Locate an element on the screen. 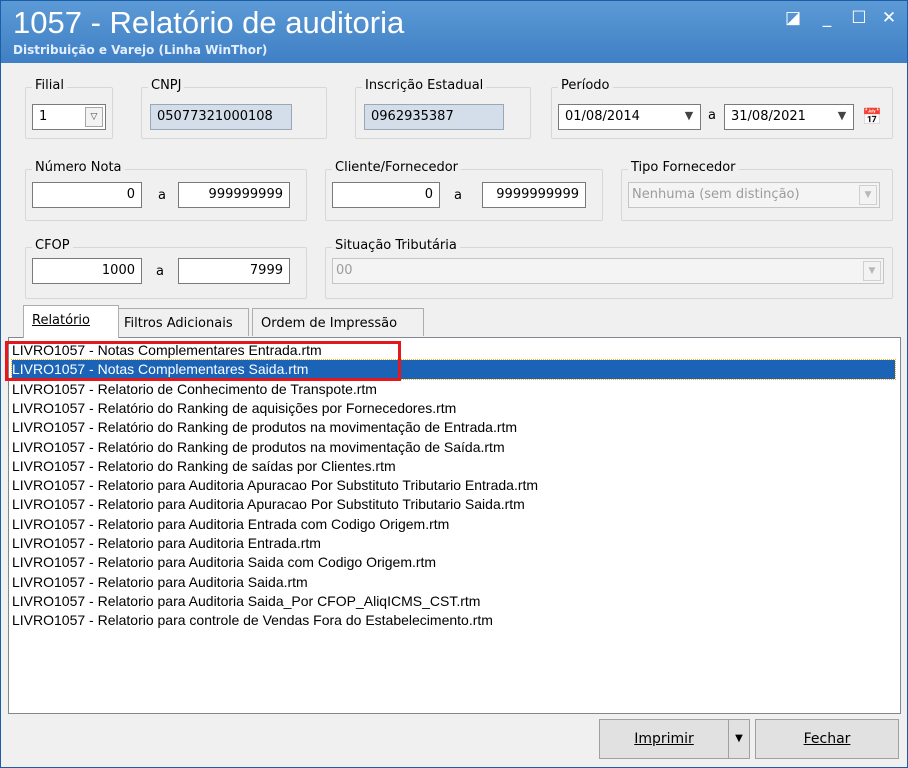 The height and width of the screenshot is (768, 908). periodo-end-field: 31/08/2021 ▼ is located at coordinates (789, 117).